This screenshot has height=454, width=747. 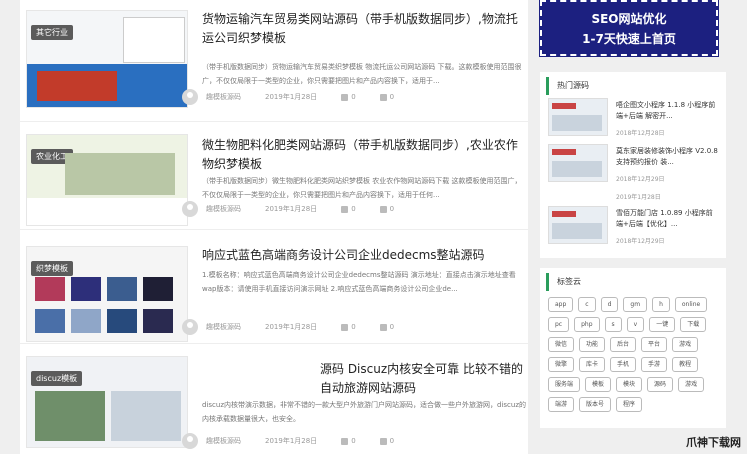 I want to click on tag-item: 手游, so click(x=654, y=364).